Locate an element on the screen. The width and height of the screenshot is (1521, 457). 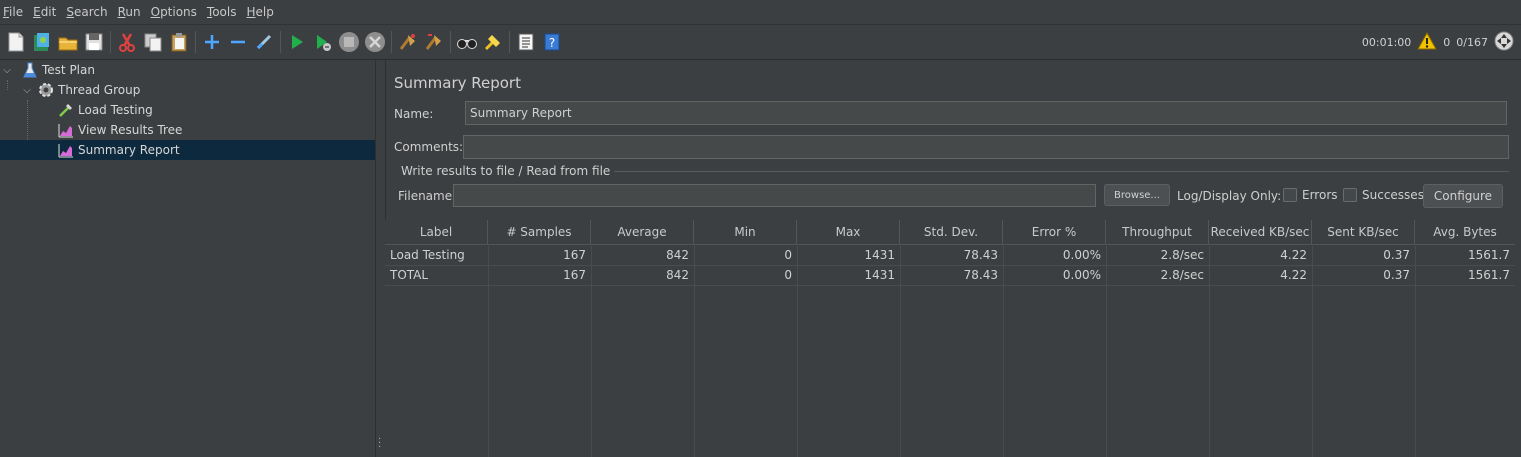
open-icon is located at coordinates (68, 42).